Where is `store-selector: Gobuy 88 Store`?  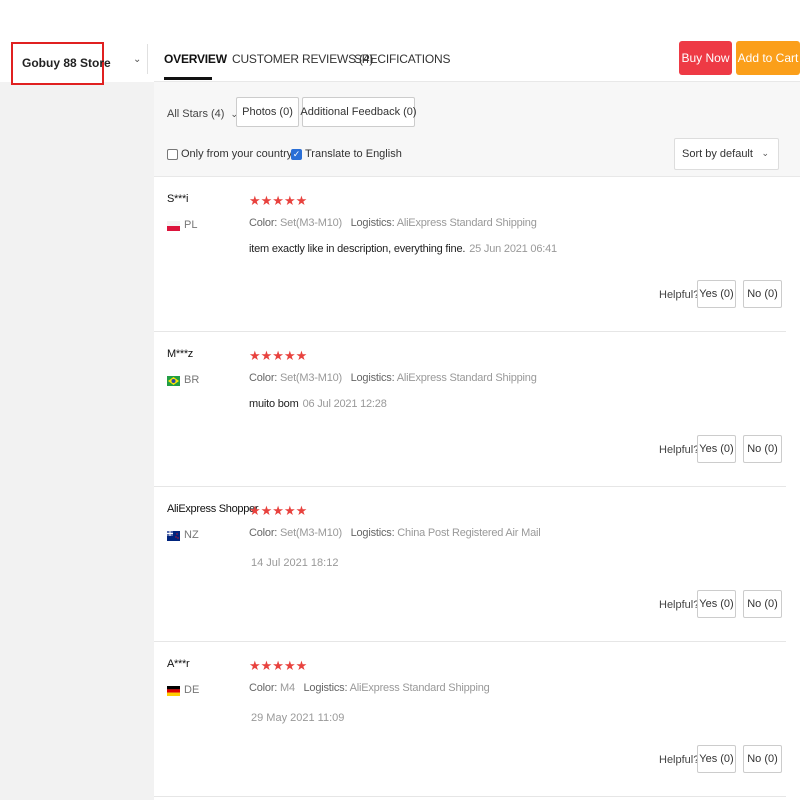
store-selector: Gobuy 88 Store is located at coordinates (61, 63).